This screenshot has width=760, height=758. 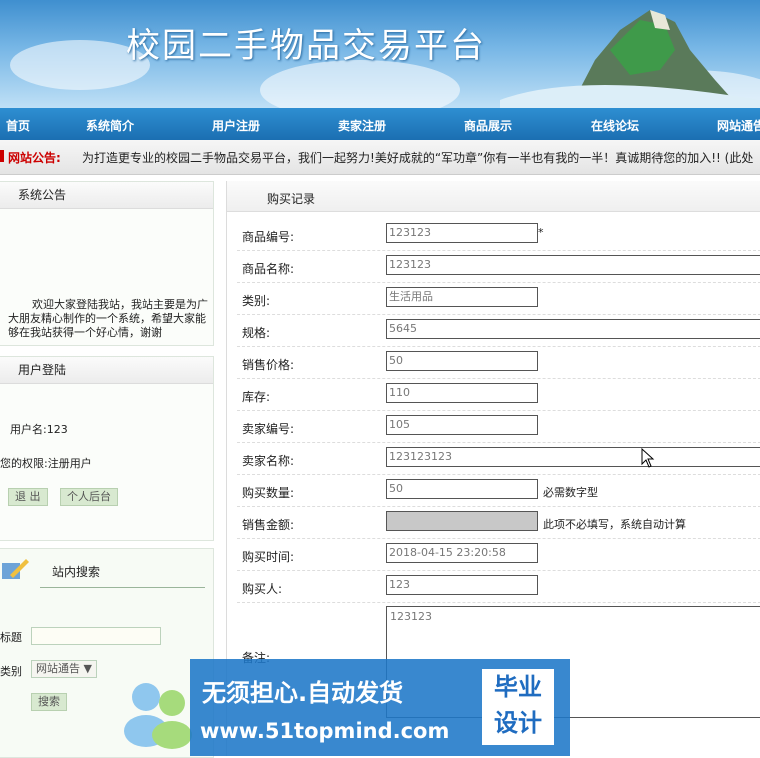 I want to click on search-title-label: 标题, so click(x=11, y=637).